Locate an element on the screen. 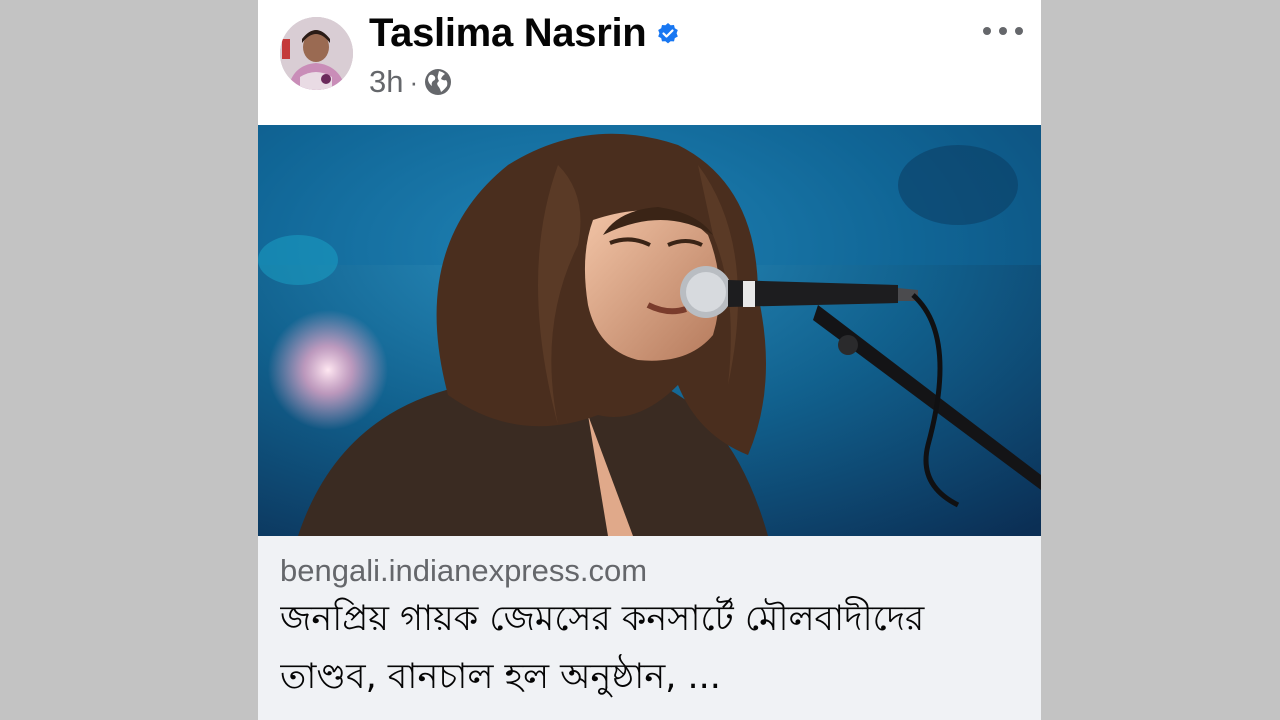  post-meta: 3h · is located at coordinates (410, 82).